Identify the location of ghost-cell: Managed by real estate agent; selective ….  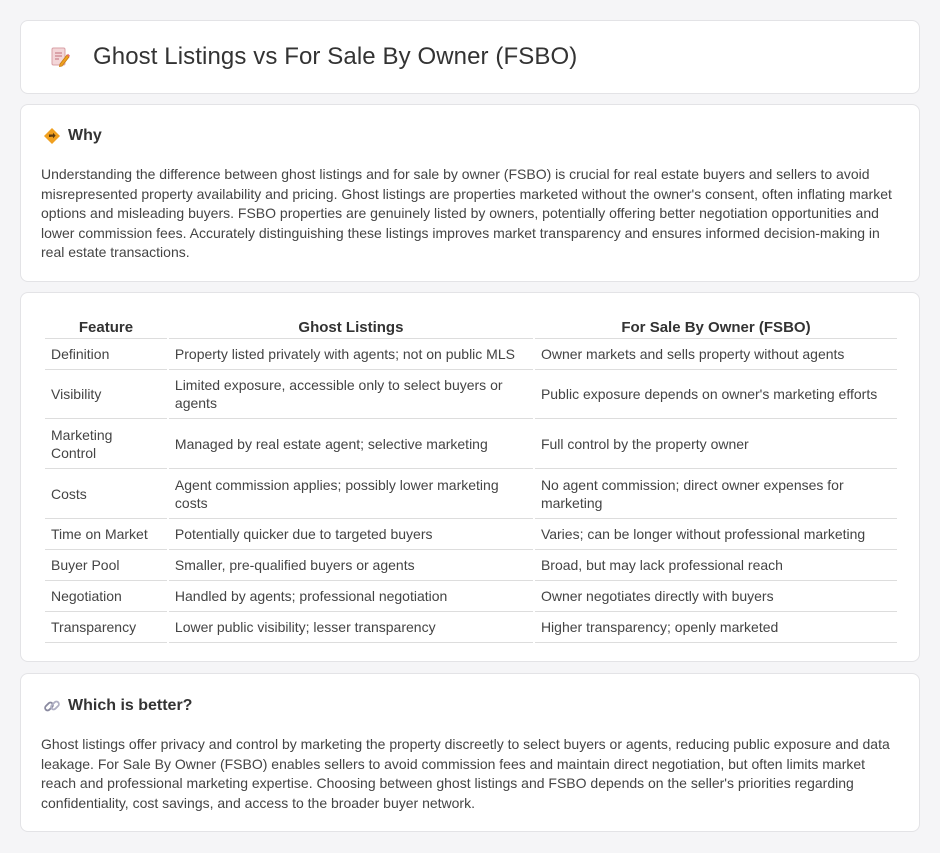
(350, 444).